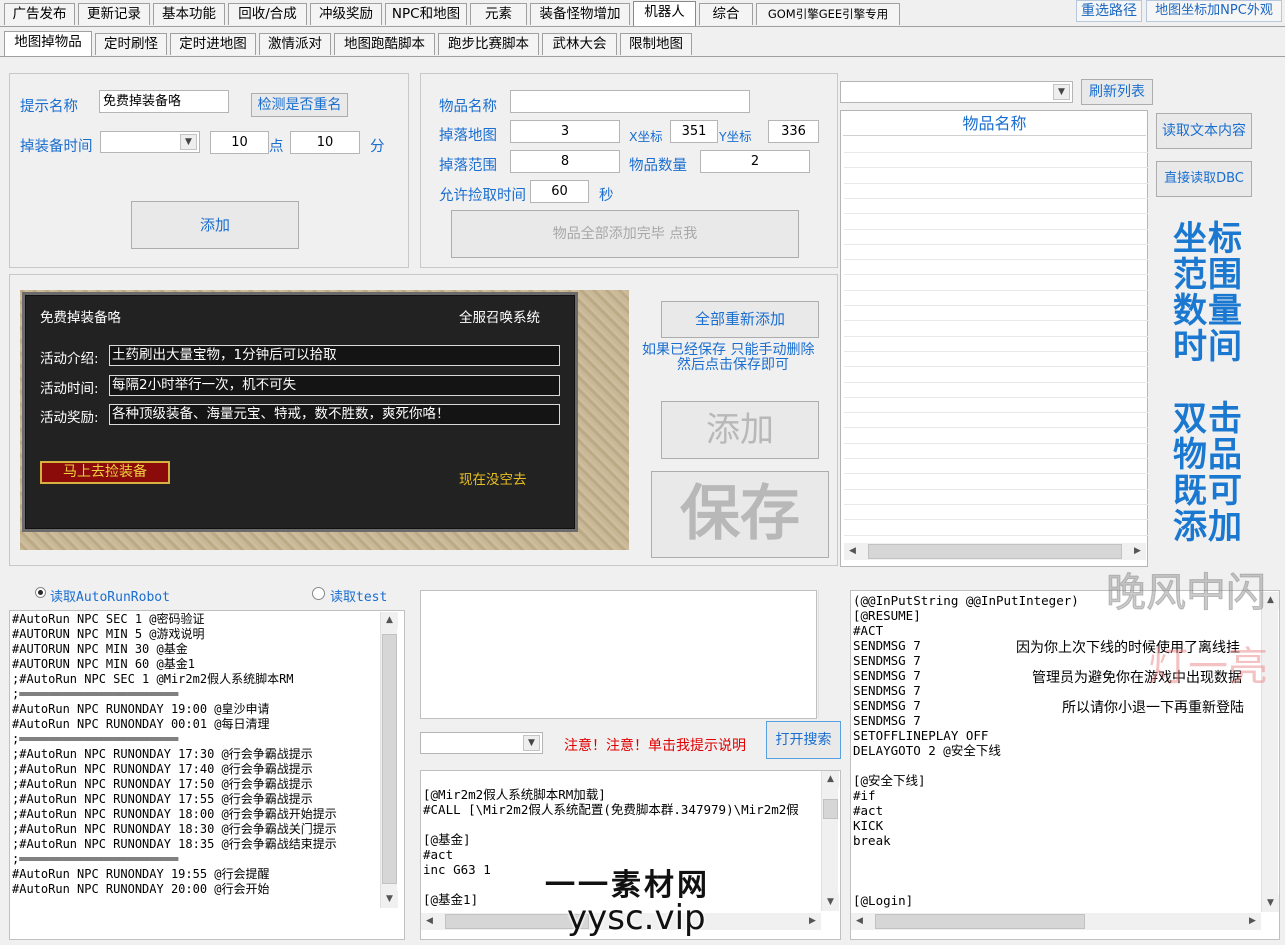  What do you see at coordinates (267, 14) in the screenshot?
I see `tab-recycle: 回收/合成` at bounding box center [267, 14].